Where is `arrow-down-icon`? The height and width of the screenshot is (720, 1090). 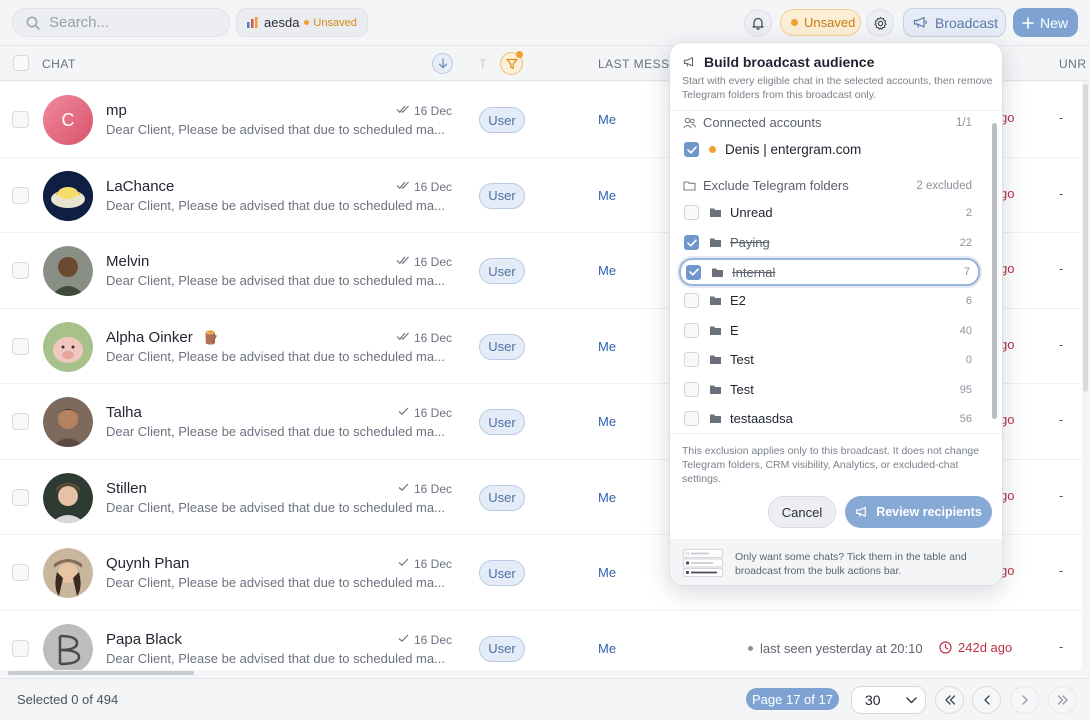 arrow-down-icon is located at coordinates (442, 63).